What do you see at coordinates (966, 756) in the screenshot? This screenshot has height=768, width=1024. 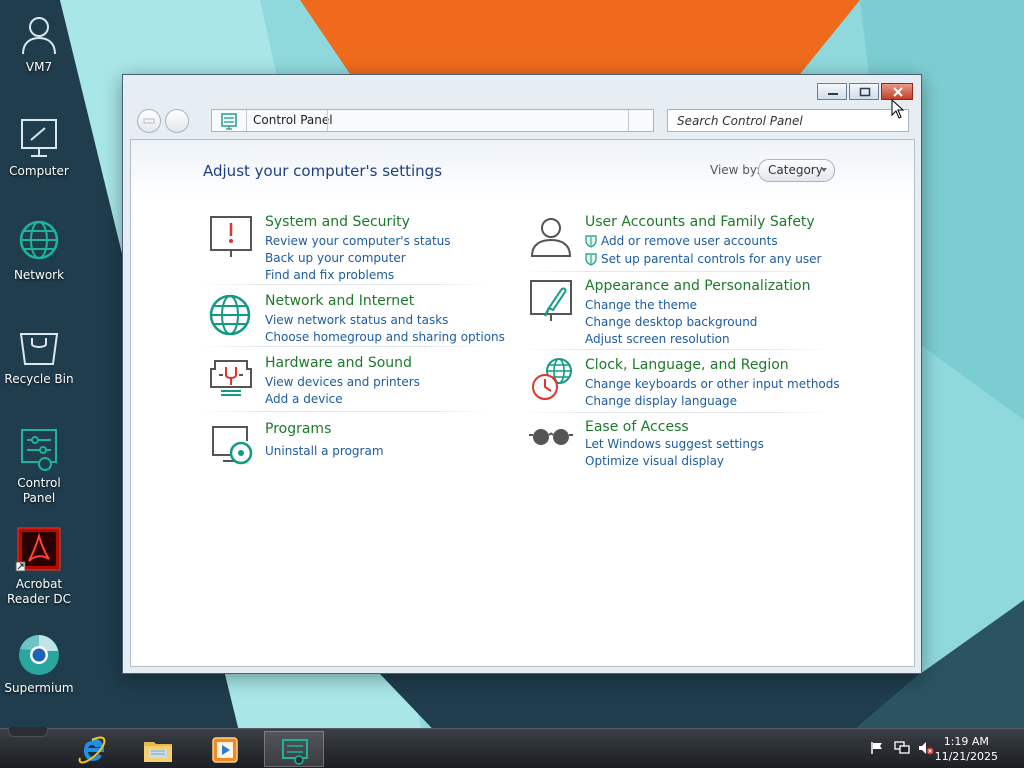 I see `clock-date: 11/21/2025` at bounding box center [966, 756].